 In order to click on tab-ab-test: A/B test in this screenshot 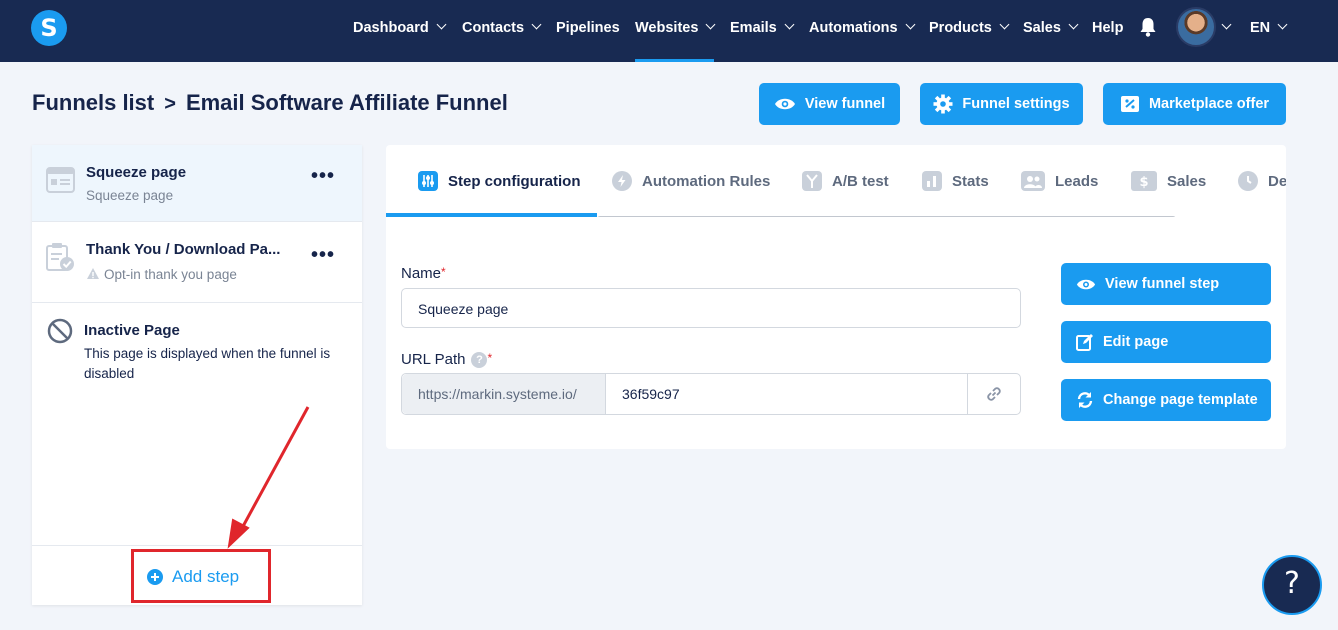, I will do `click(845, 181)`.